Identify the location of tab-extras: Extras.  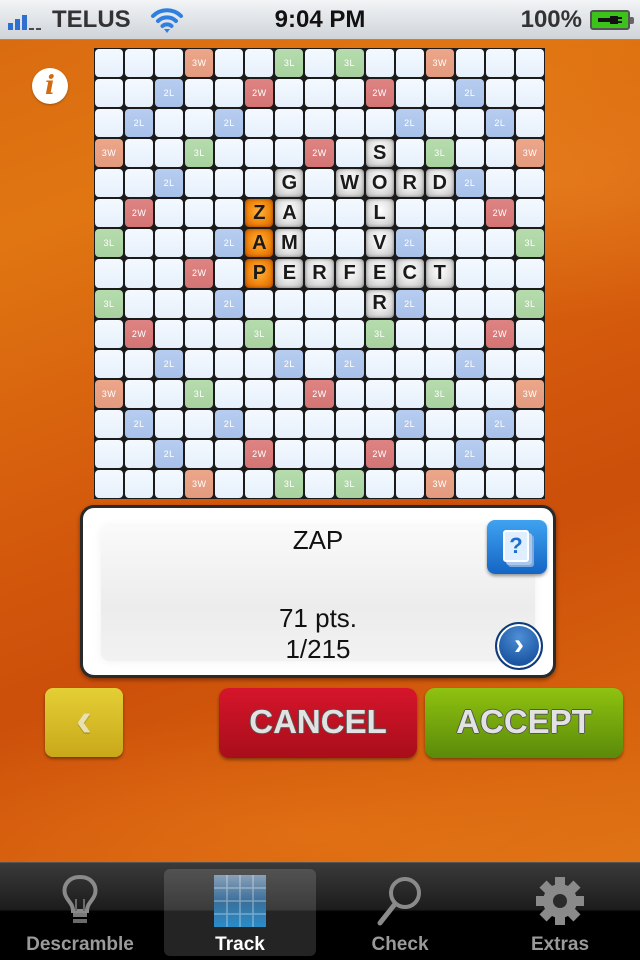
(560, 911).